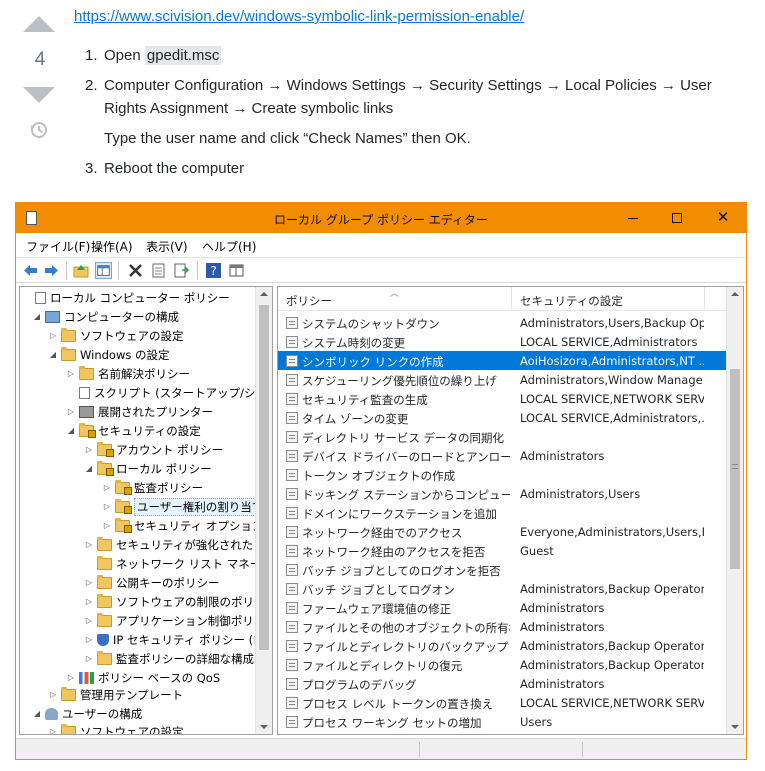  What do you see at coordinates (502, 341) in the screenshot?
I see `table-row: システム時刻の変更 LOCAL SERVICE,Administrators` at bounding box center [502, 341].